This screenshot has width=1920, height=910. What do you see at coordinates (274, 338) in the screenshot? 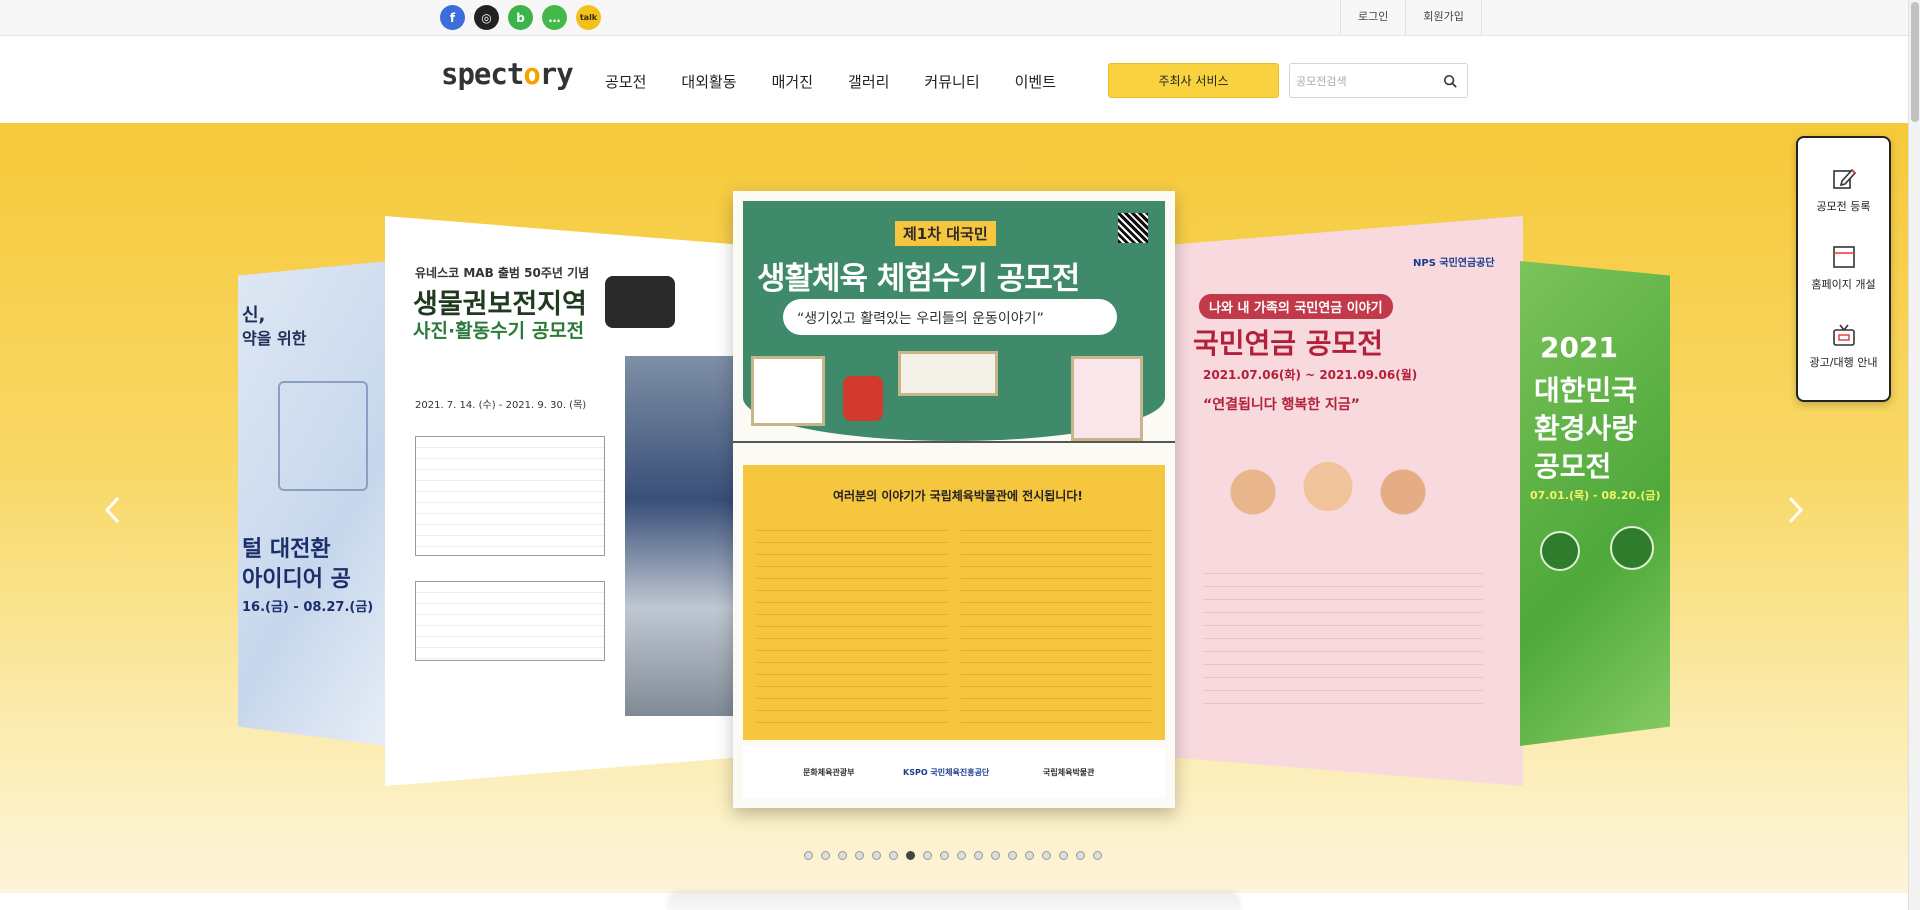
I see `poster-text: 약을 위한` at bounding box center [274, 338].